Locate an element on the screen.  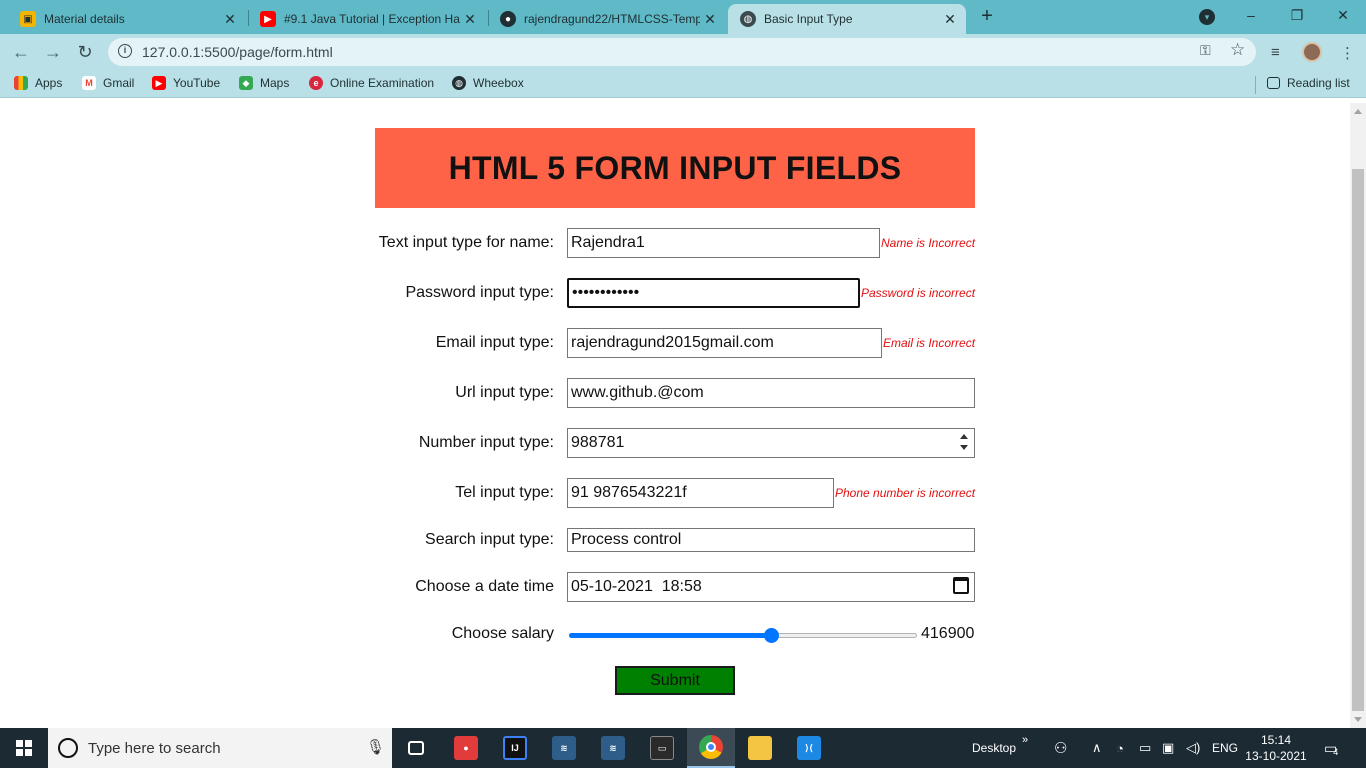
search-label: Search input type: is located at coordinates (489, 539).